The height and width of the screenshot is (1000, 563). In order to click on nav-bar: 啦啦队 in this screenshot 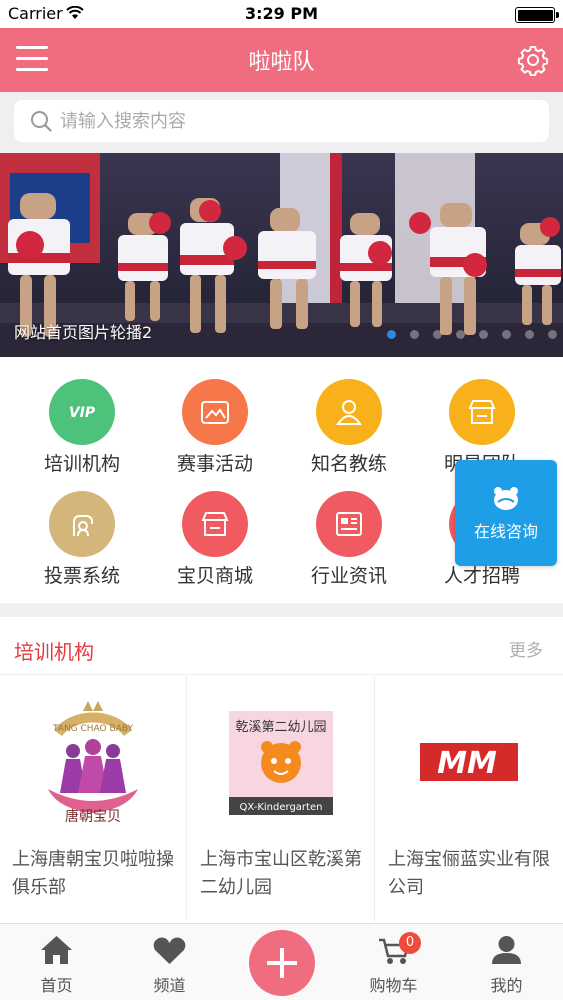, I will do `click(281, 60)`.